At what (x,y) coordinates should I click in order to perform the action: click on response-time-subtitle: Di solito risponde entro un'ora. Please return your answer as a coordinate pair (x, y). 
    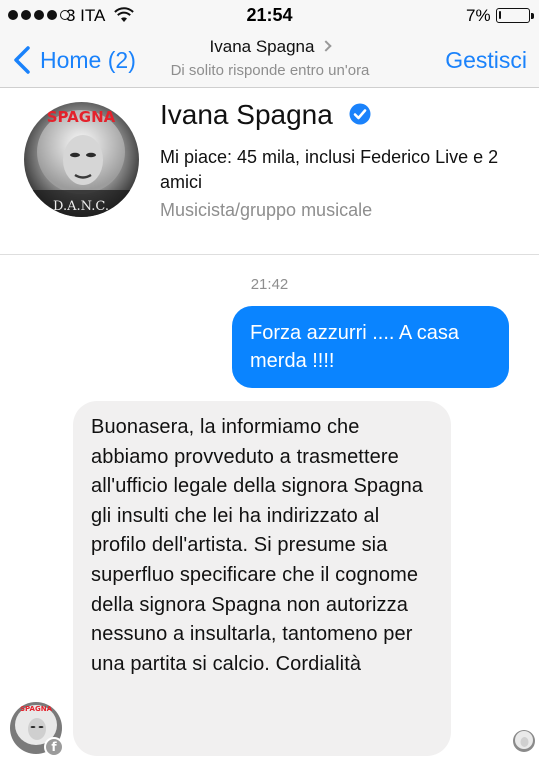
    Looking at the image, I should click on (270, 70).